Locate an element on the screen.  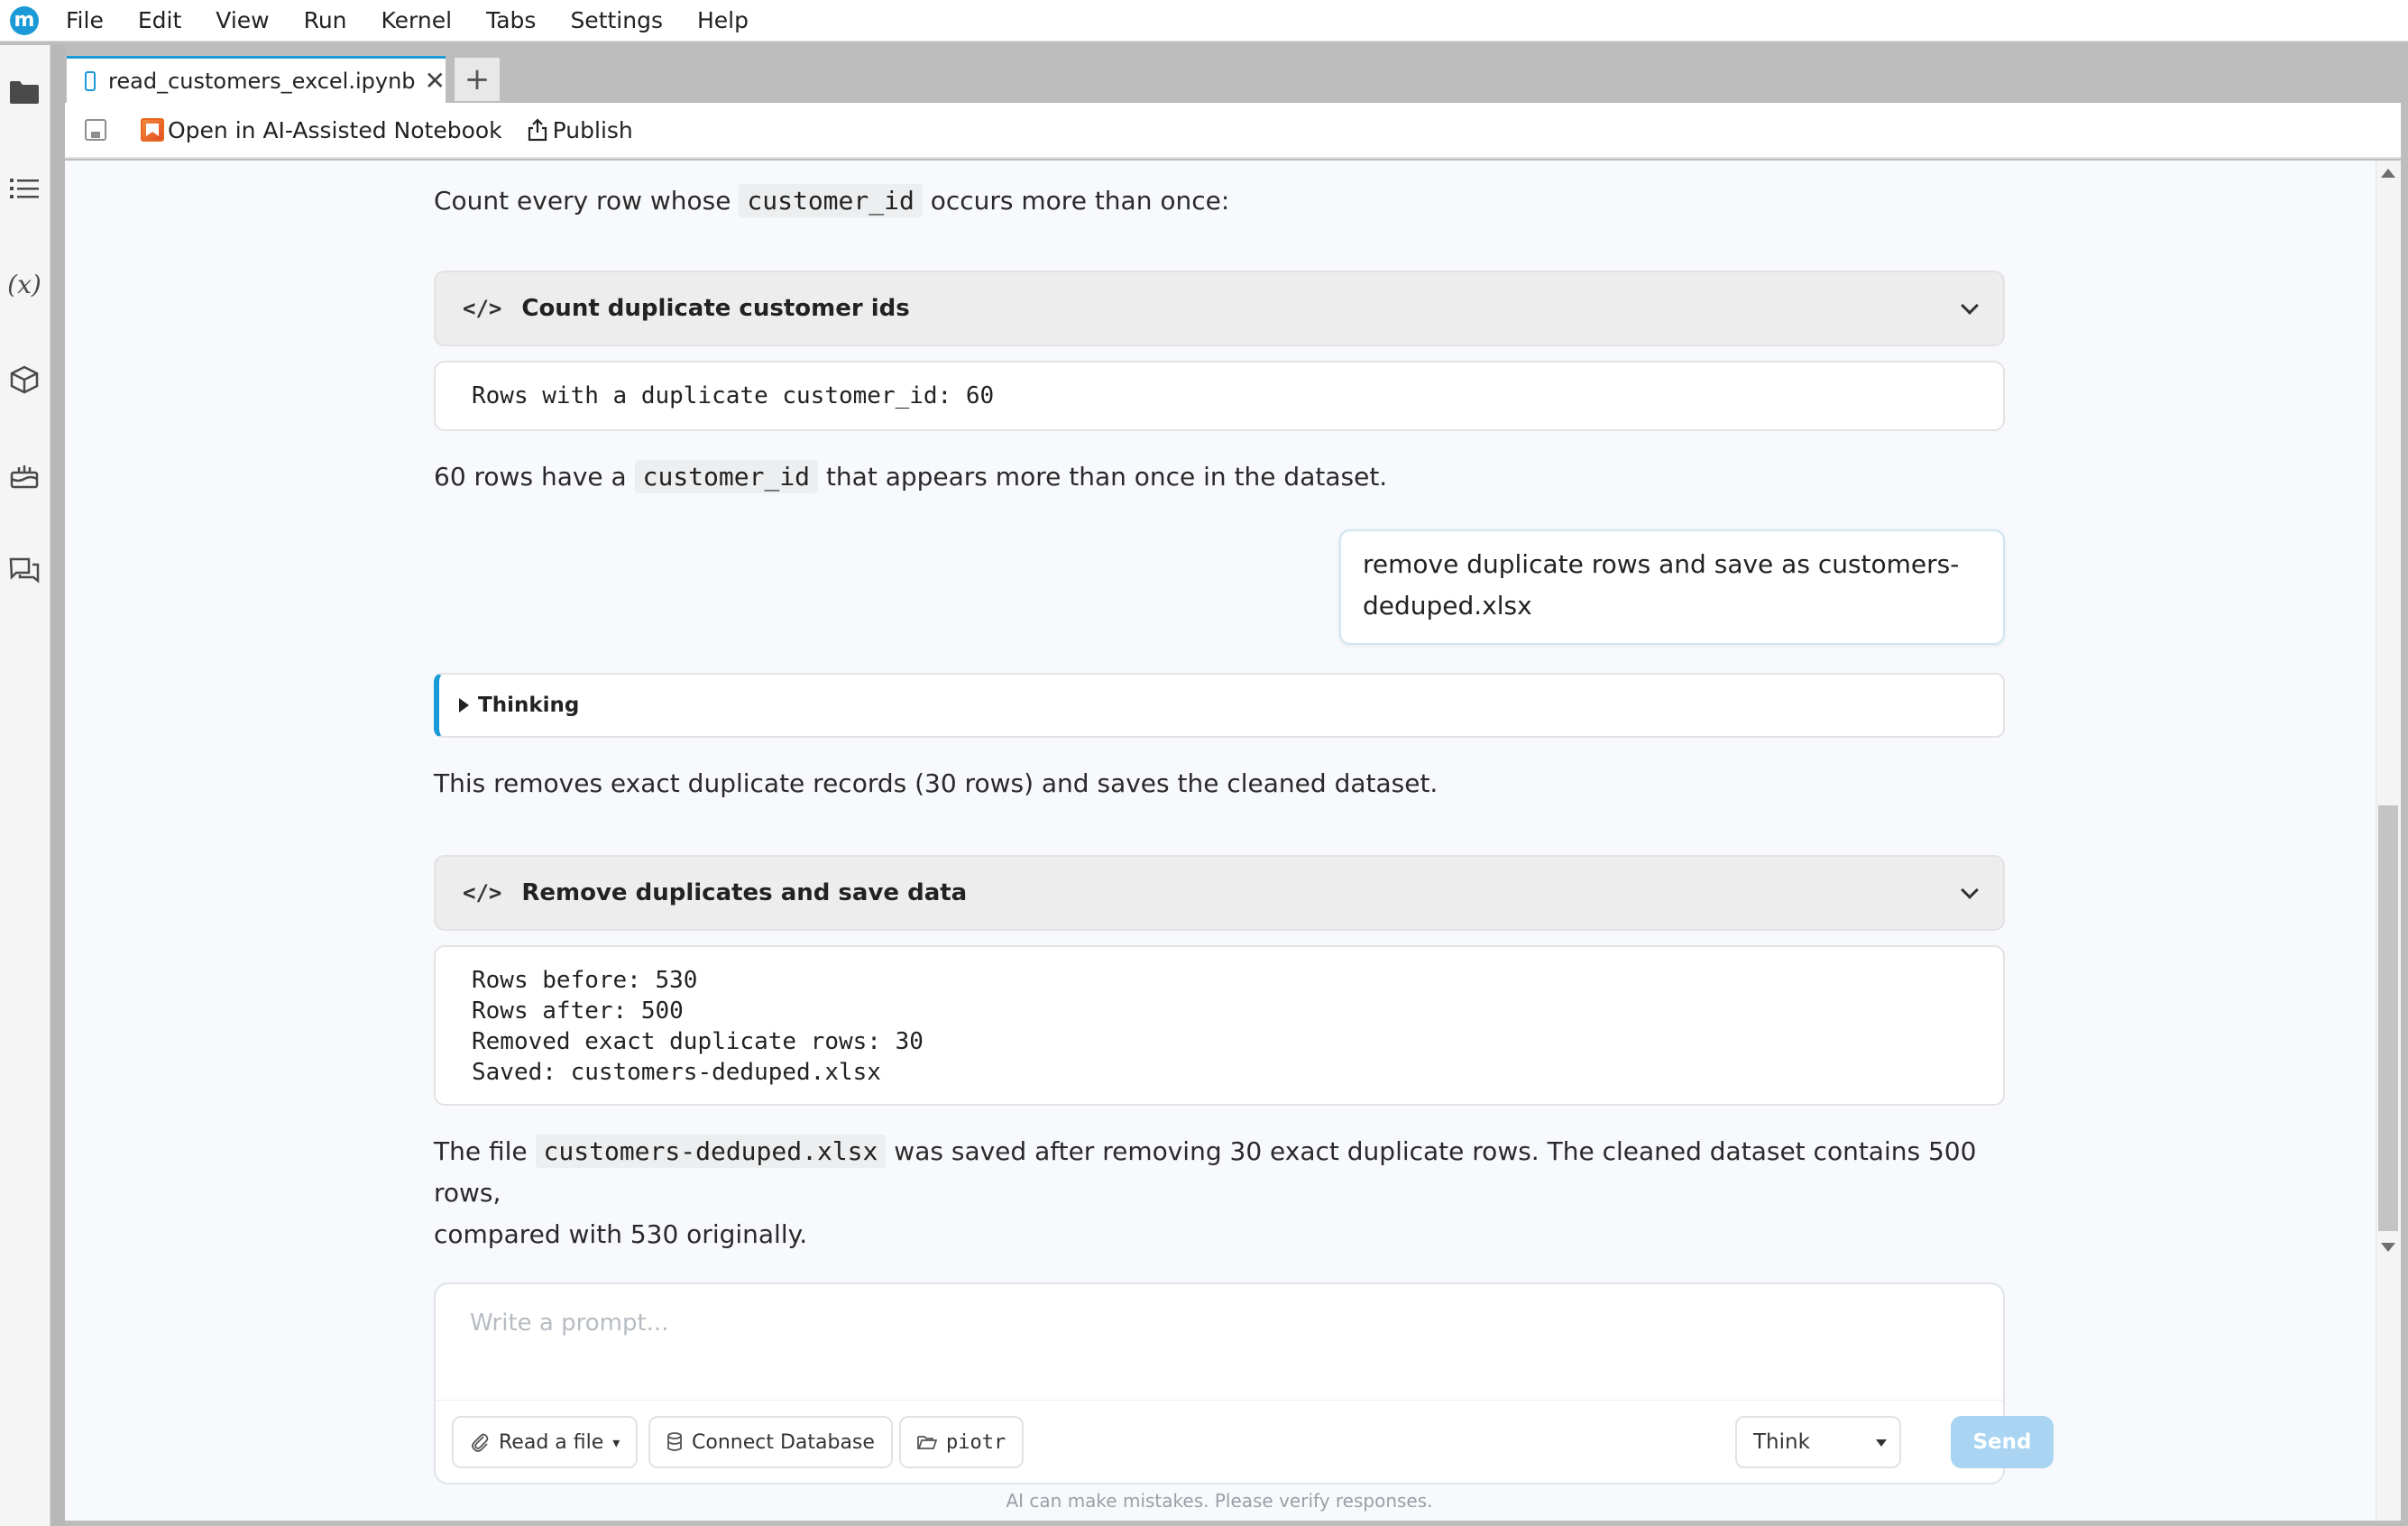
mode-select-value: Think is located at coordinates (1781, 1442).